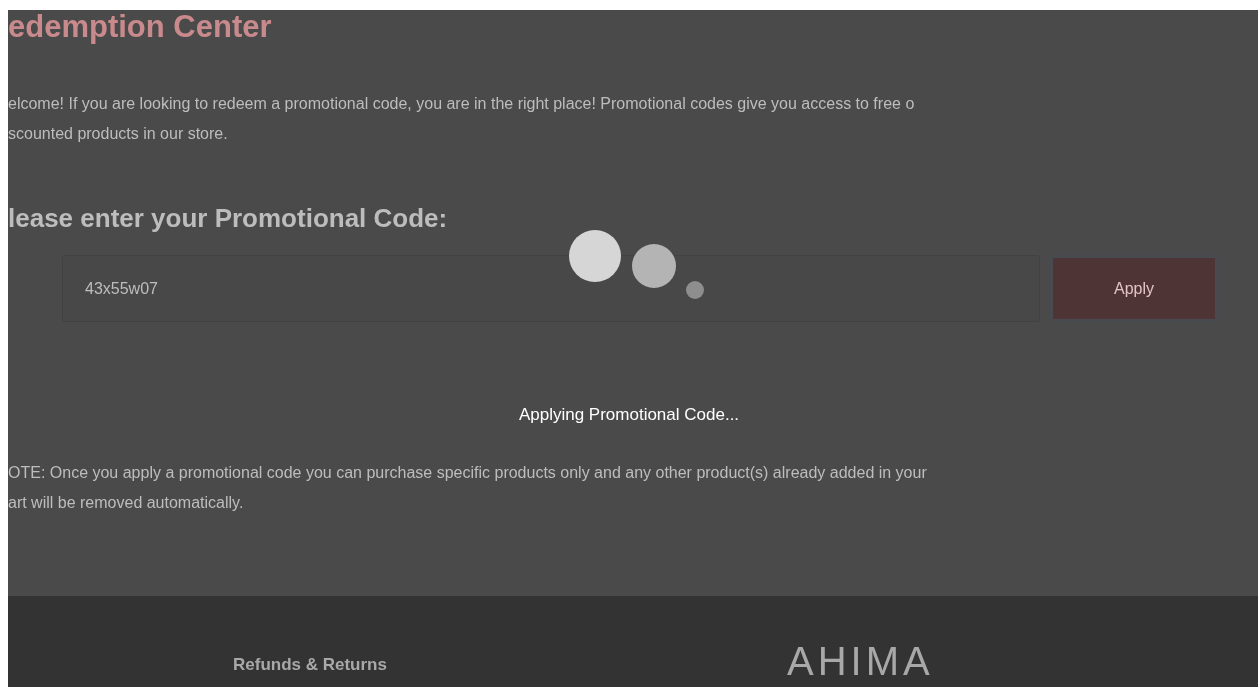 Image resolution: width=1258 pixels, height=687 pixels. What do you see at coordinates (860, 661) in the screenshot?
I see `logo-text: AHIMA` at bounding box center [860, 661].